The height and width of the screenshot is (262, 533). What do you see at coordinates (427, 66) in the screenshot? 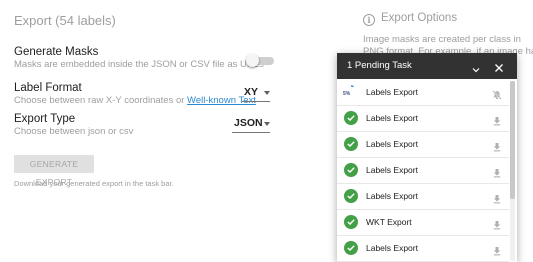
I see `tasks-panel-header: 1 Pending Task` at bounding box center [427, 66].